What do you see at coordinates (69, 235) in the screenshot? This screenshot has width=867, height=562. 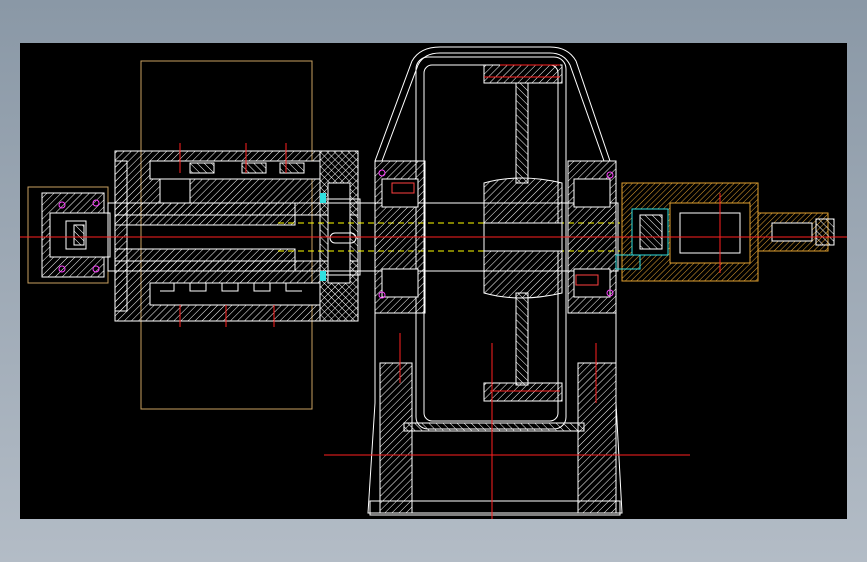 I see `left-end-cap` at bounding box center [69, 235].